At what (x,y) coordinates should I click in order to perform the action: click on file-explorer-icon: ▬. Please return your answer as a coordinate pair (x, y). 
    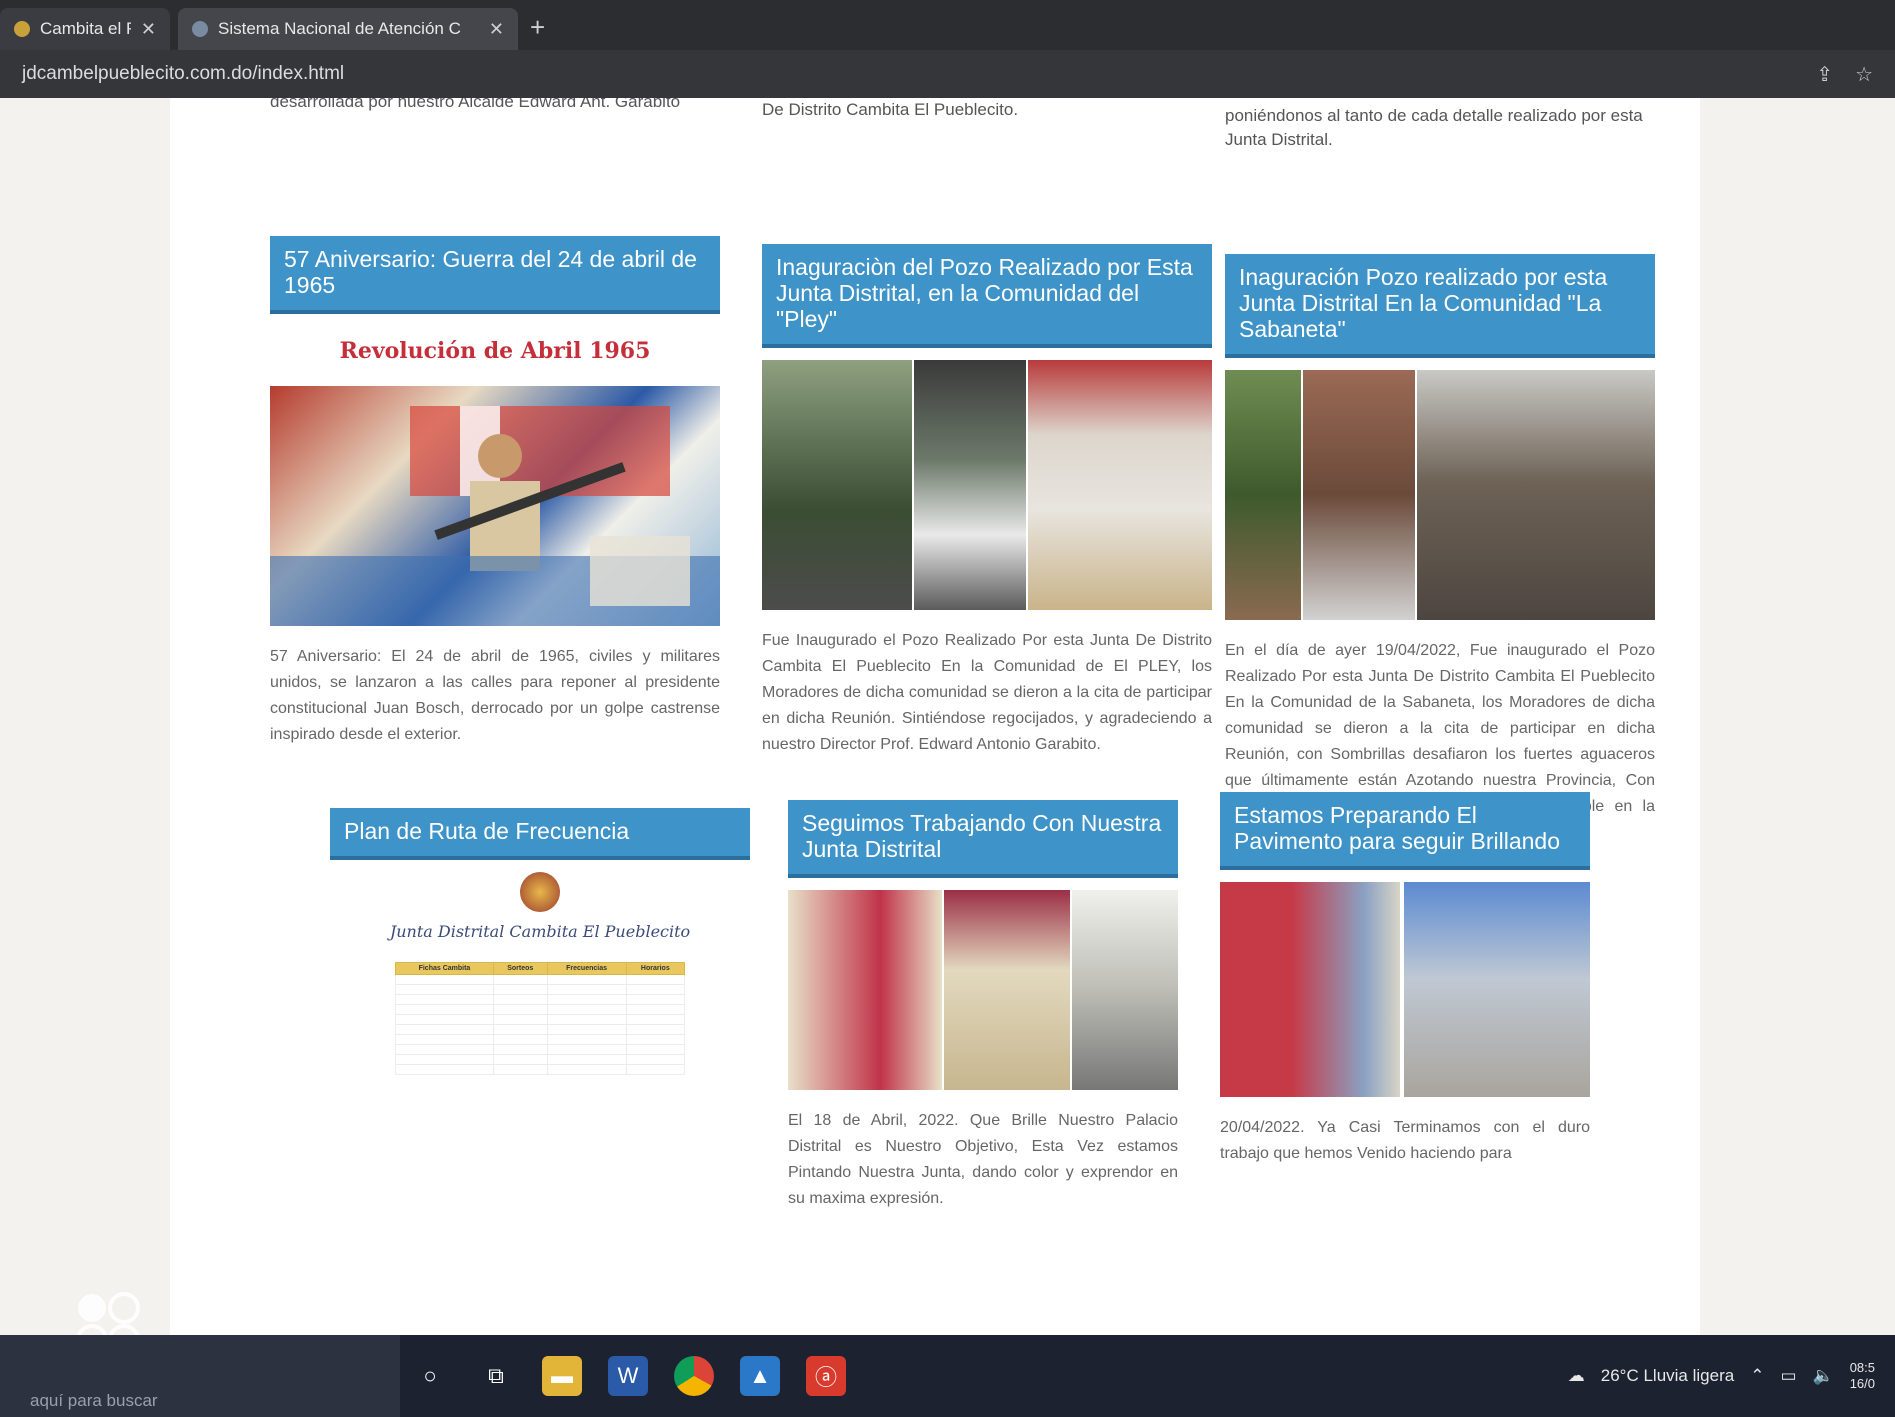
    Looking at the image, I should click on (562, 1376).